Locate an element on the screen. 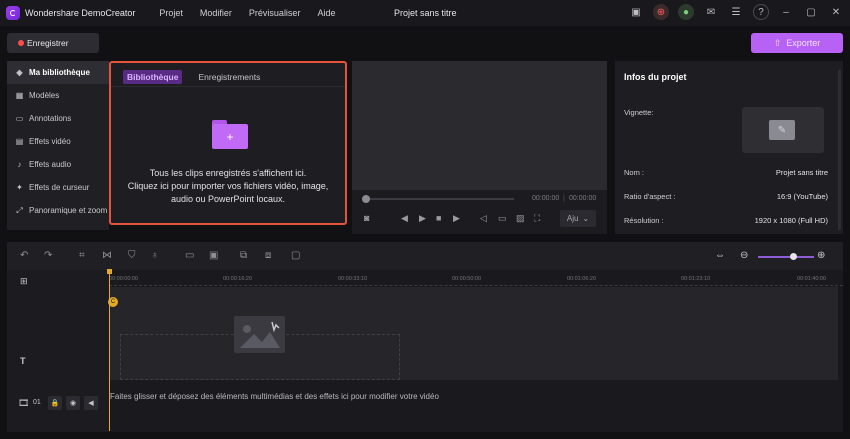 The height and width of the screenshot is (439, 850). preview-progress-bar is located at coordinates (439, 199).